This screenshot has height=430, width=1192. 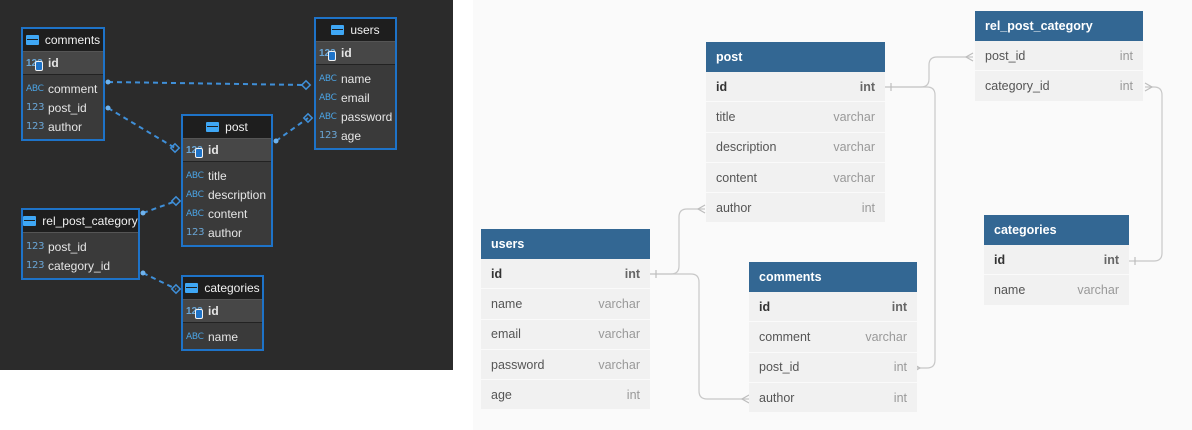 I want to click on edge-post-users, so click(x=292, y=129).